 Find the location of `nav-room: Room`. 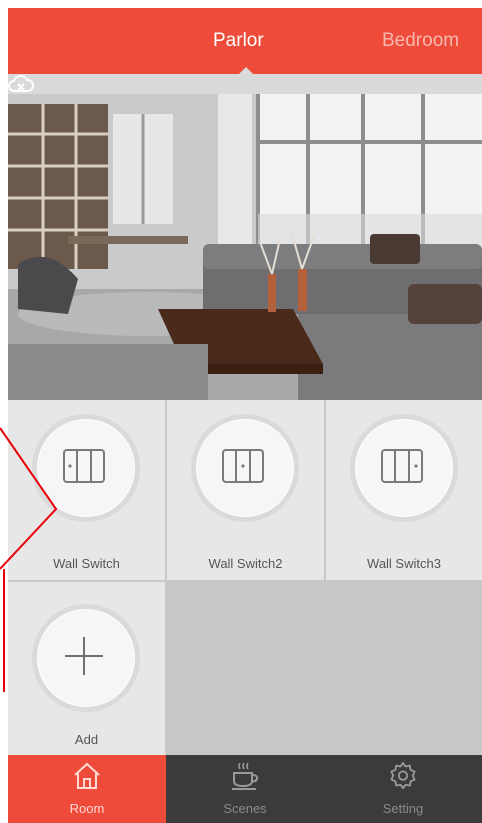

nav-room: Room is located at coordinates (87, 789).